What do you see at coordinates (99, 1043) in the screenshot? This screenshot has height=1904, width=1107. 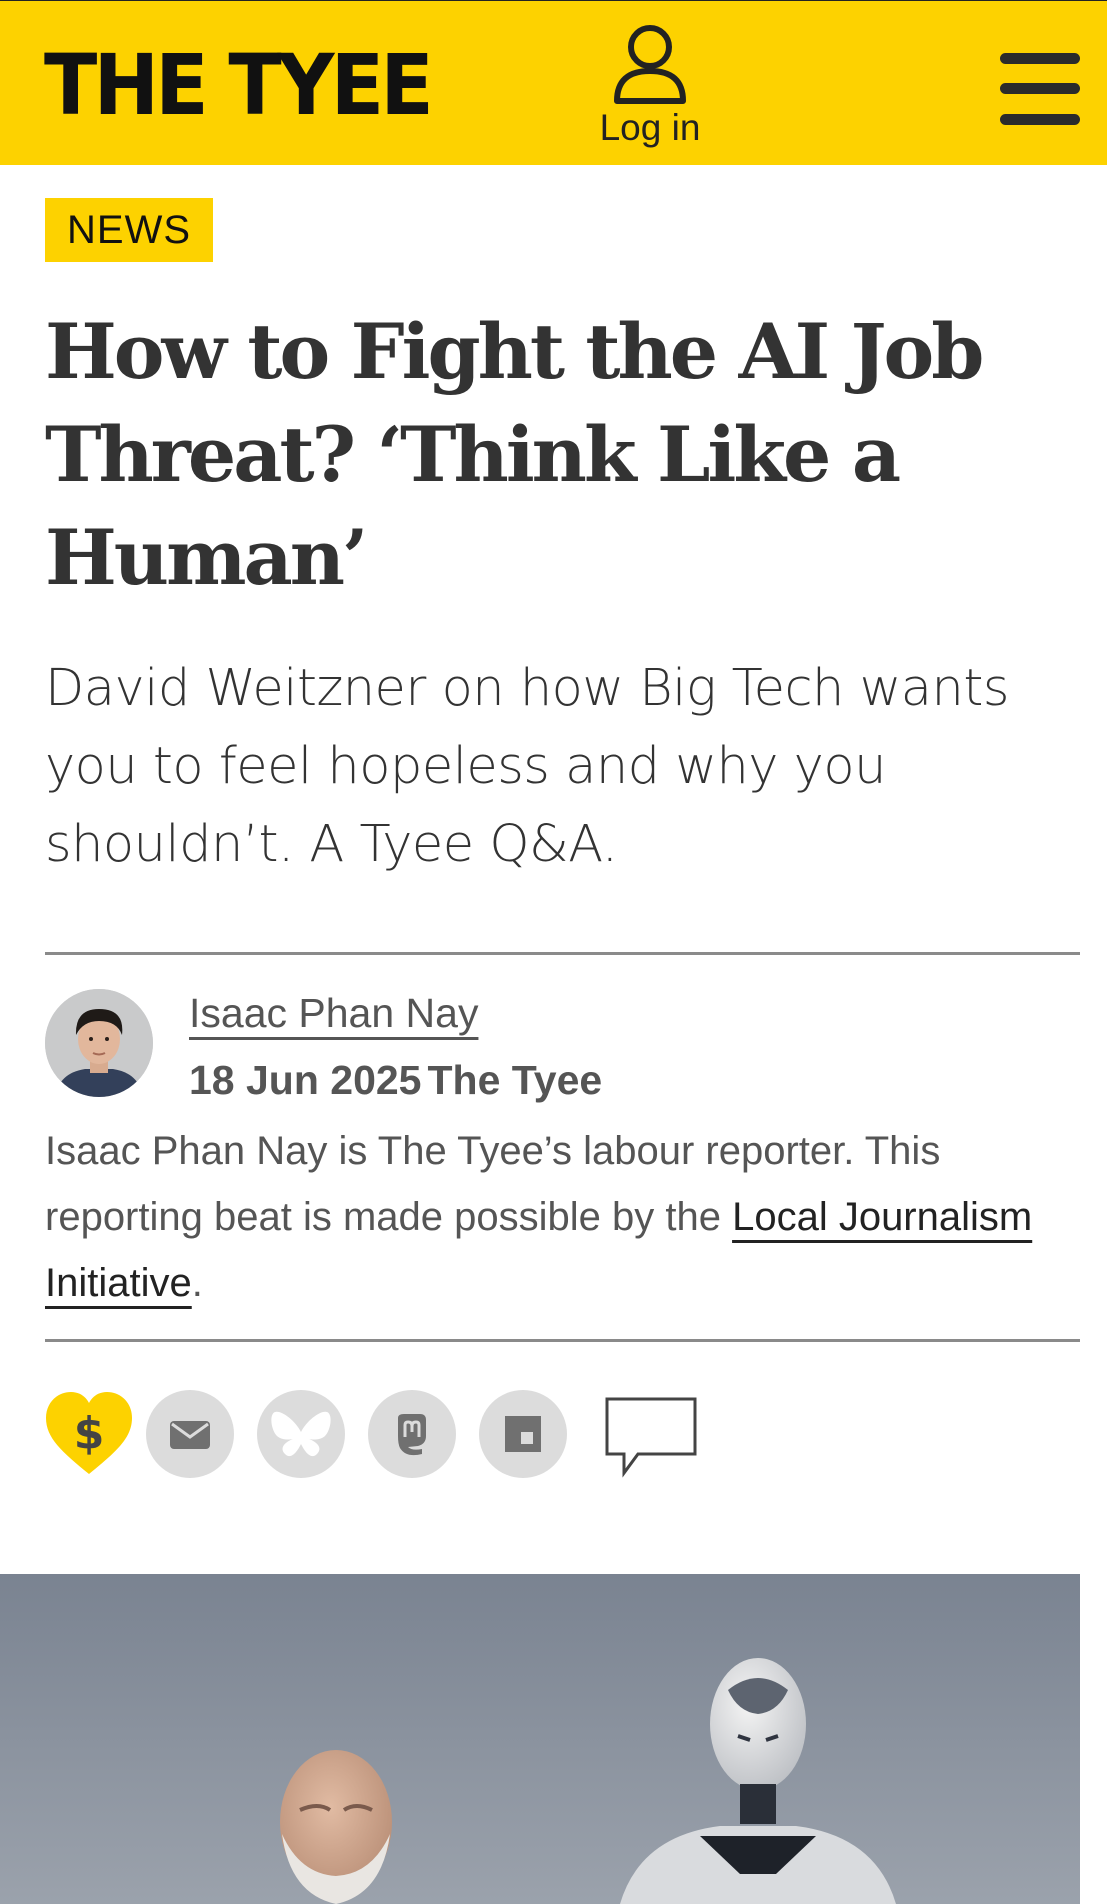 I see `author-avatar` at bounding box center [99, 1043].